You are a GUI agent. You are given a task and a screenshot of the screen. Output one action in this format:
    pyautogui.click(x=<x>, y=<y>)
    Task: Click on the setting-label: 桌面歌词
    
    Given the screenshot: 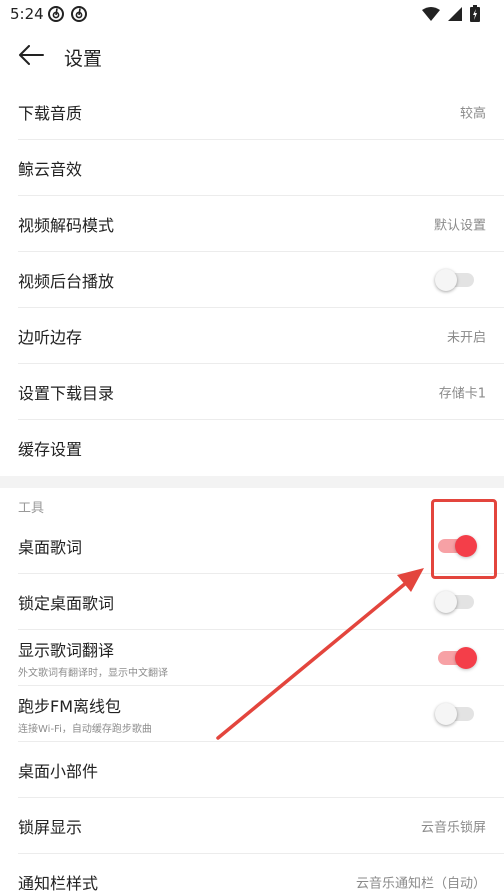 What is the action you would take?
    pyautogui.click(x=50, y=547)
    